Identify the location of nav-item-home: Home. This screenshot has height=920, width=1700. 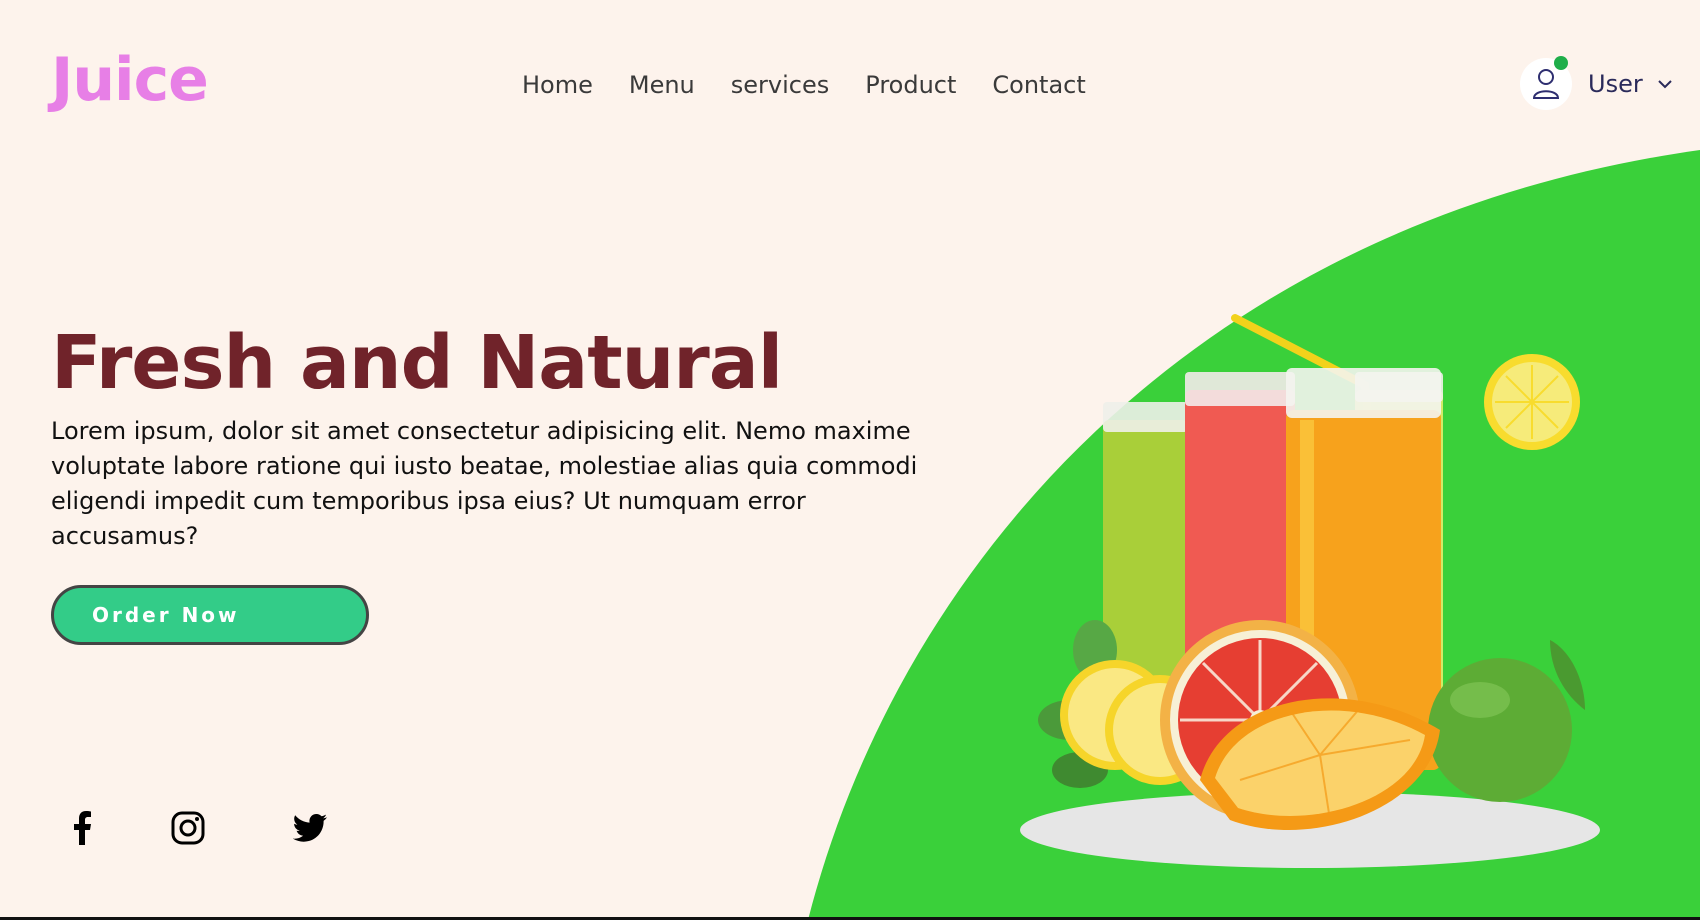
(557, 85).